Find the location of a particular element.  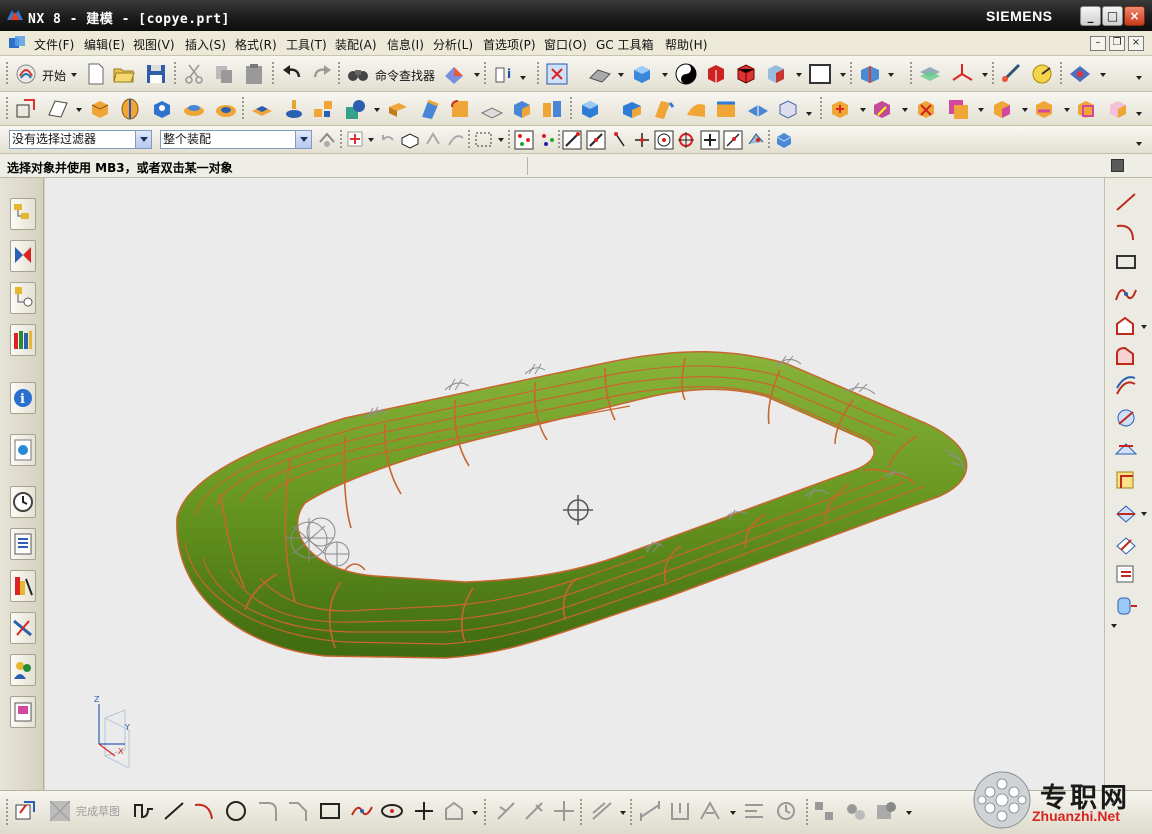

view-orient-icon is located at coordinates (600, 74).